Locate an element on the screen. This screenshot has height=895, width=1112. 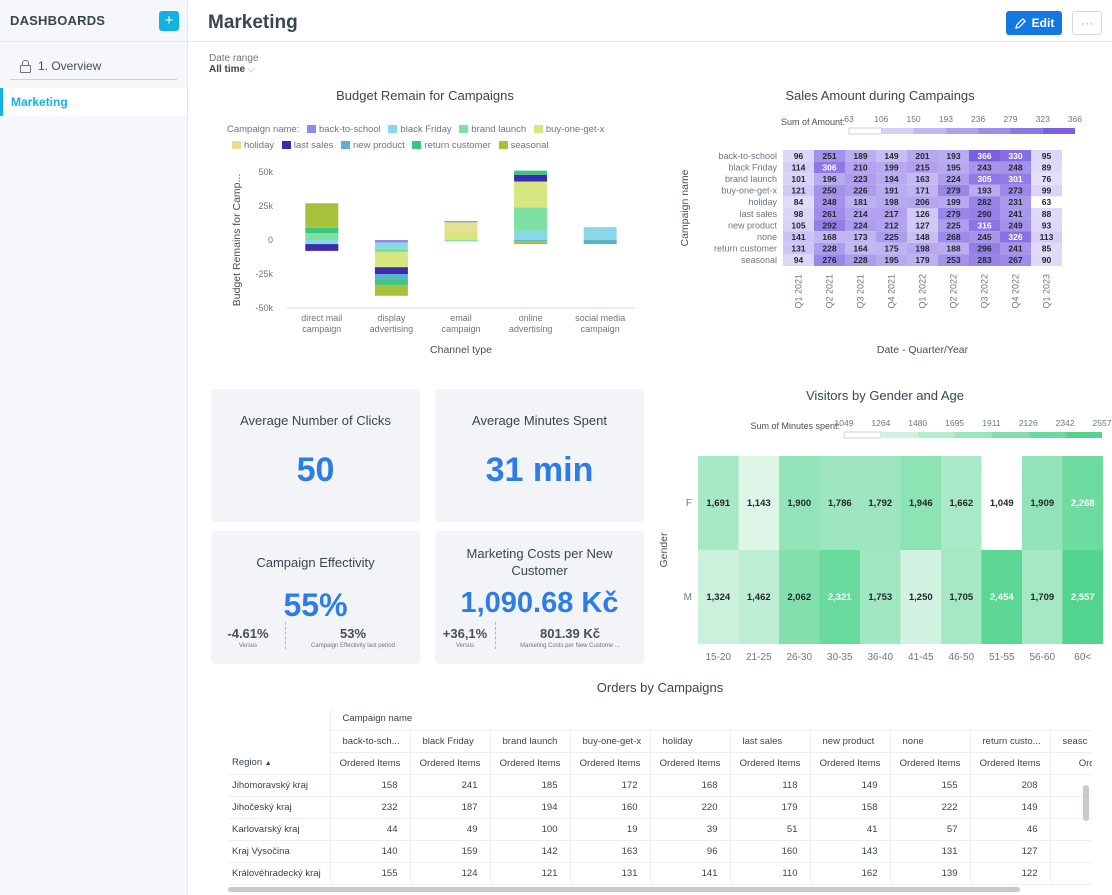
legend-item: black Friday is located at coordinates (417, 129).